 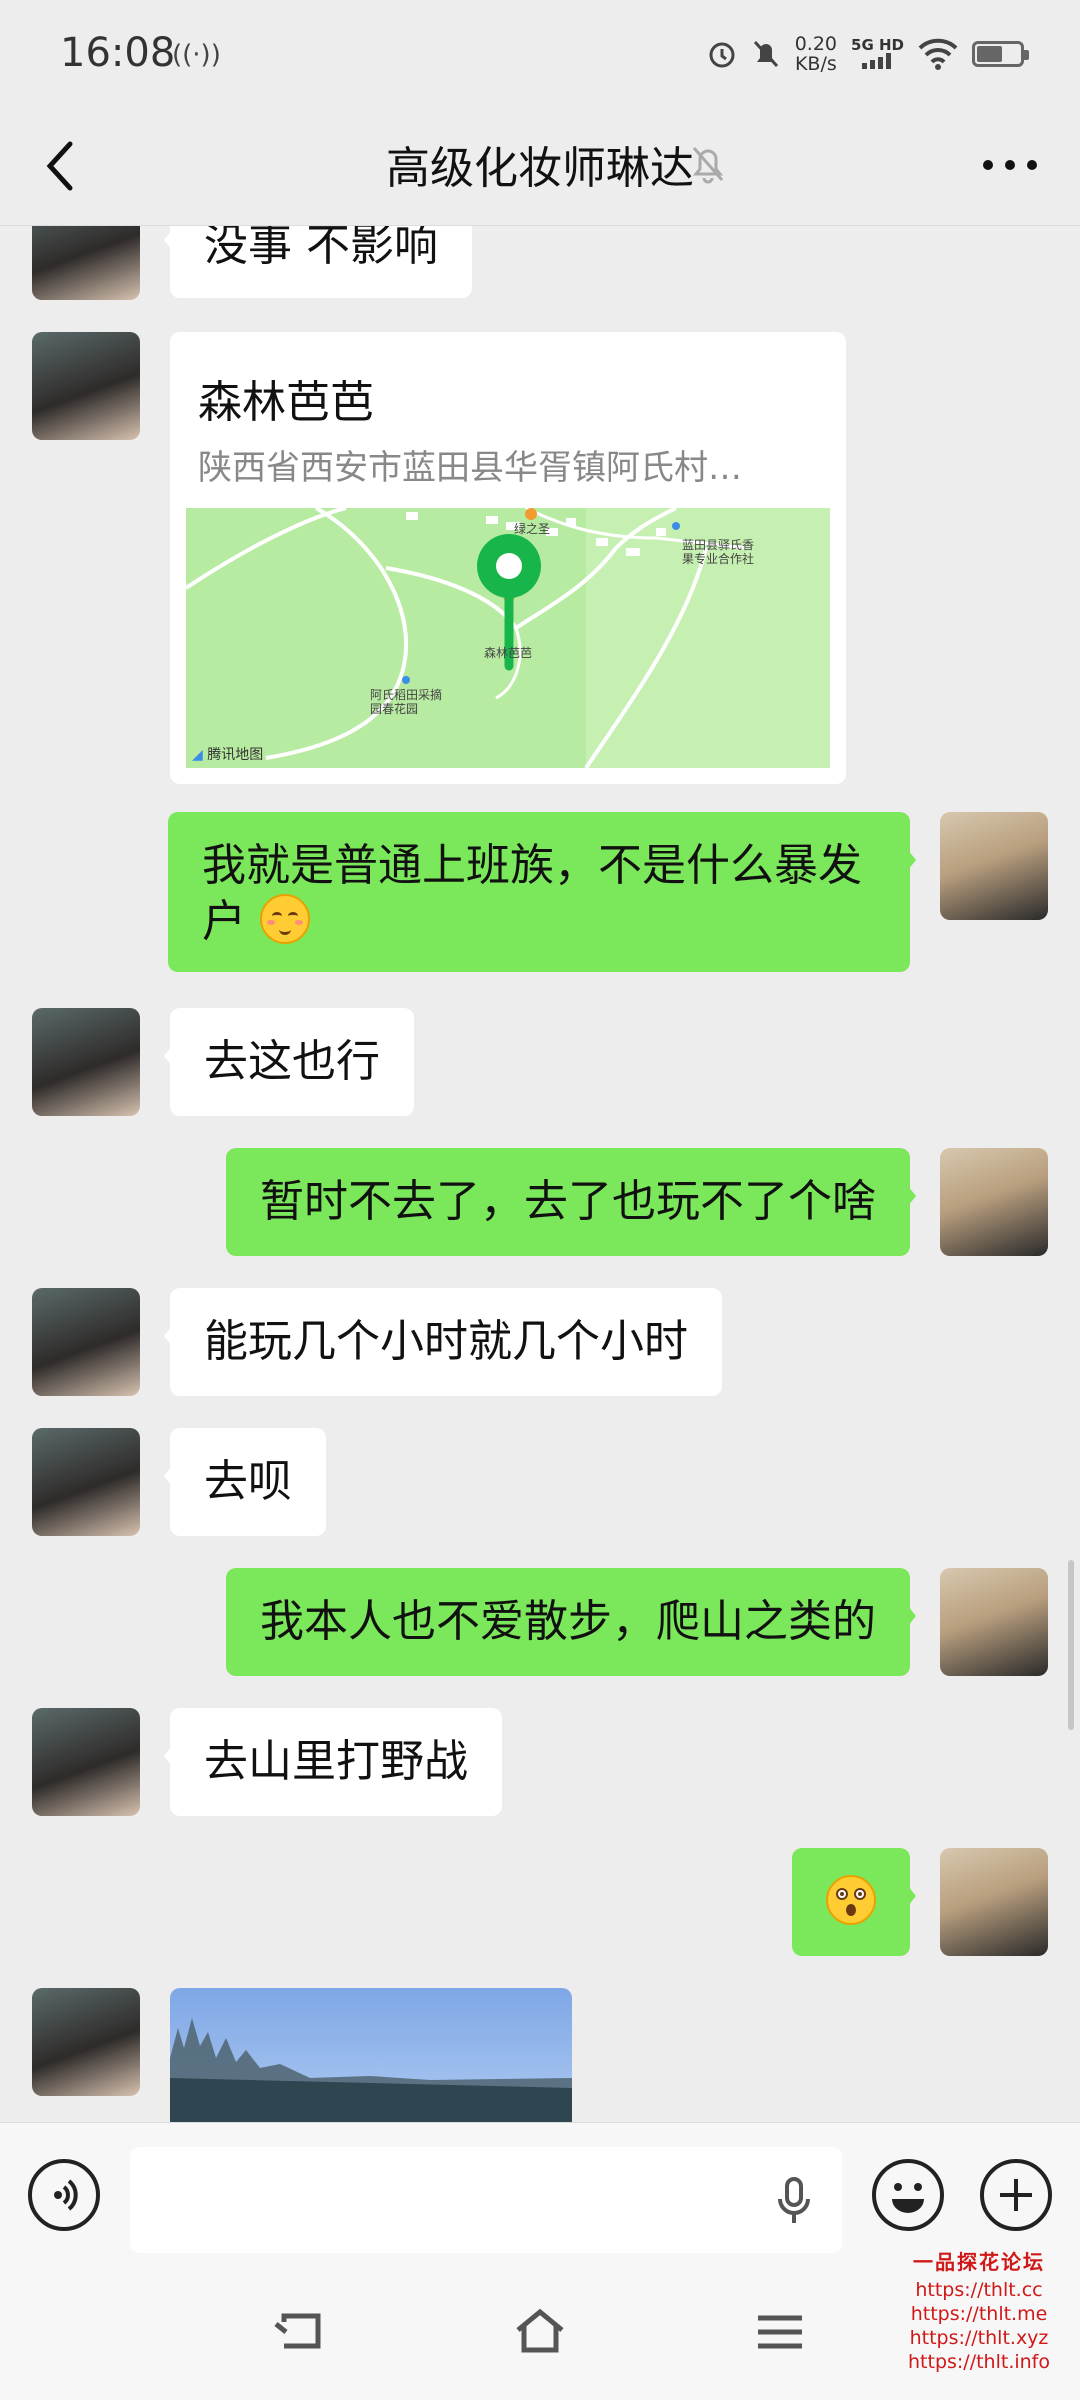 What do you see at coordinates (571, 1202) in the screenshot?
I see `message-bubble: 暂时不去了，去了也玩不了个啥` at bounding box center [571, 1202].